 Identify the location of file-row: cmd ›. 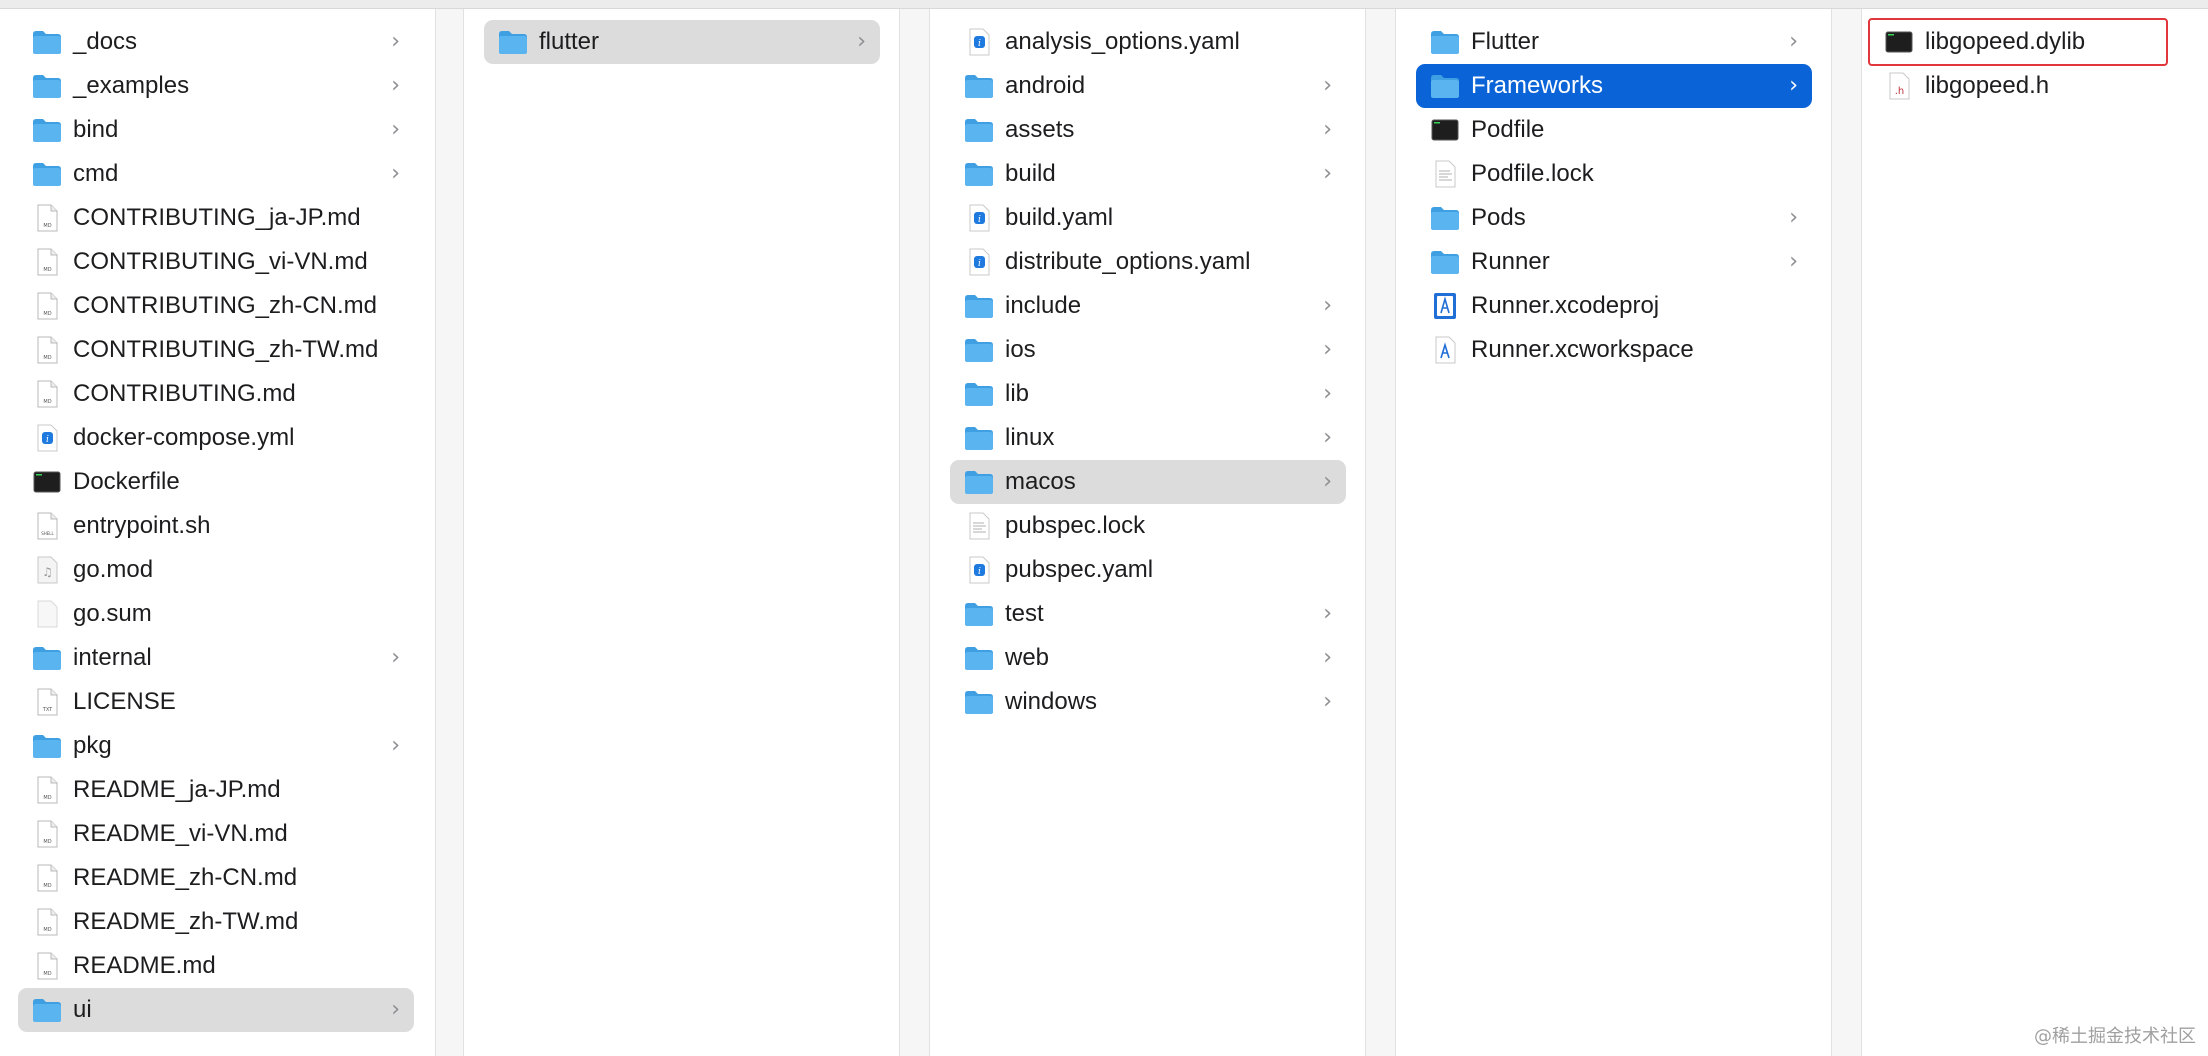
(216, 174).